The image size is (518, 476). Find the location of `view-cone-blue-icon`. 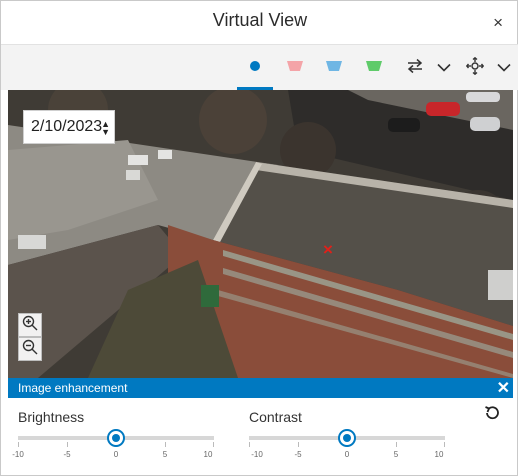

view-cone-blue-icon is located at coordinates (334, 68).